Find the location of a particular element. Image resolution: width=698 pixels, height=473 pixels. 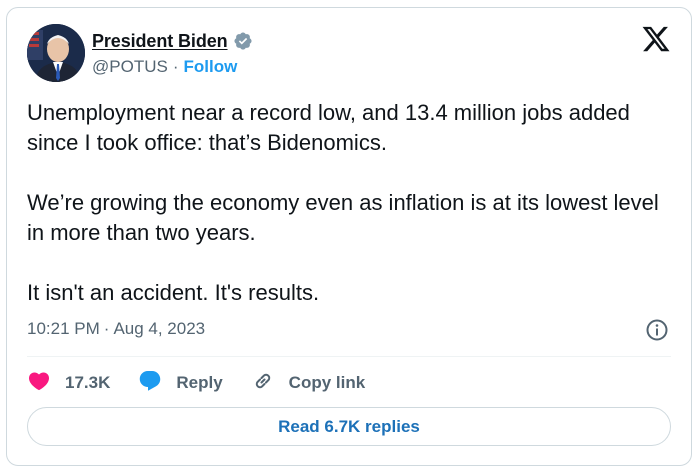

heart-icon is located at coordinates (39, 383).